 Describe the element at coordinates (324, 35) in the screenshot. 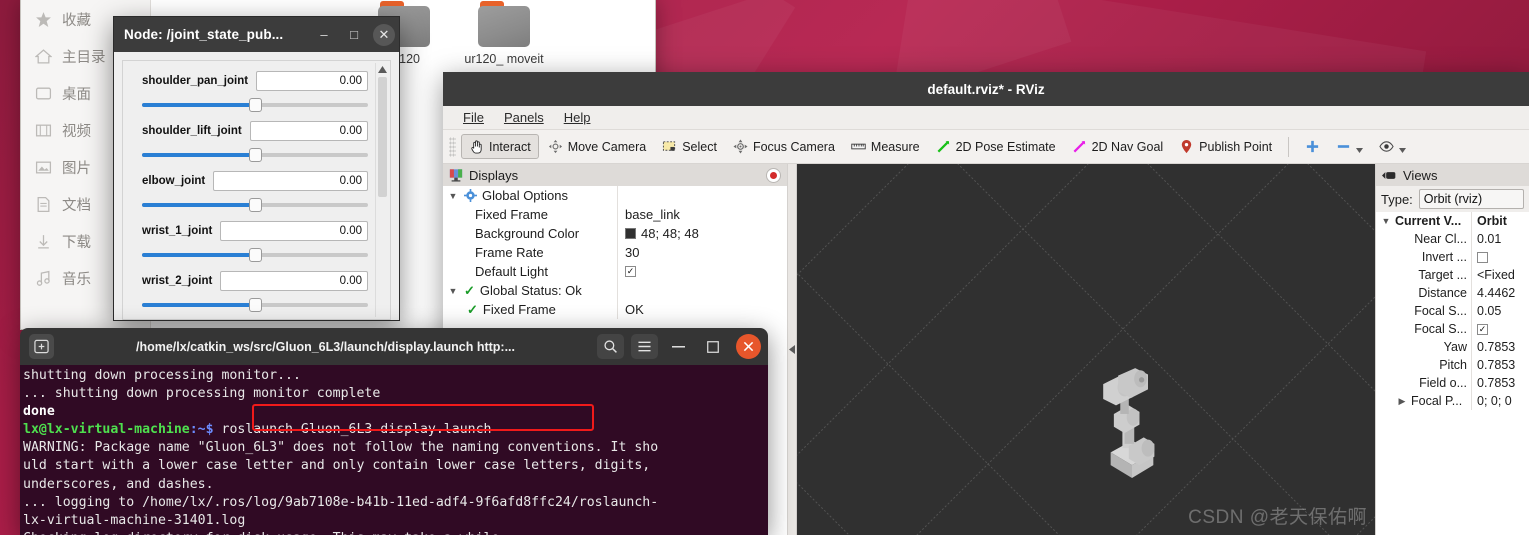

I see `jsp-minimize-button: –` at that location.